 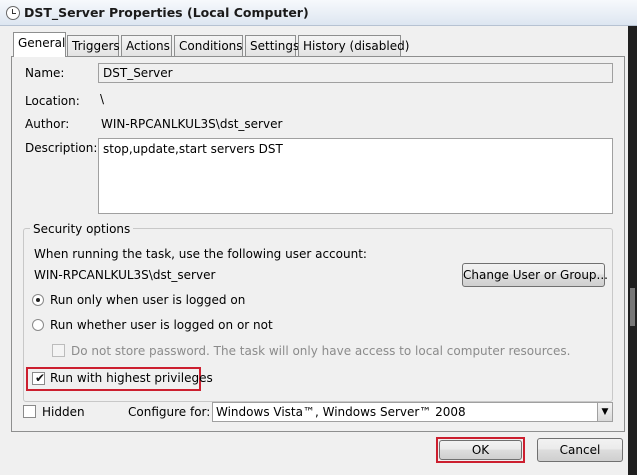 I want to click on tab-general: General, so click(x=39, y=44).